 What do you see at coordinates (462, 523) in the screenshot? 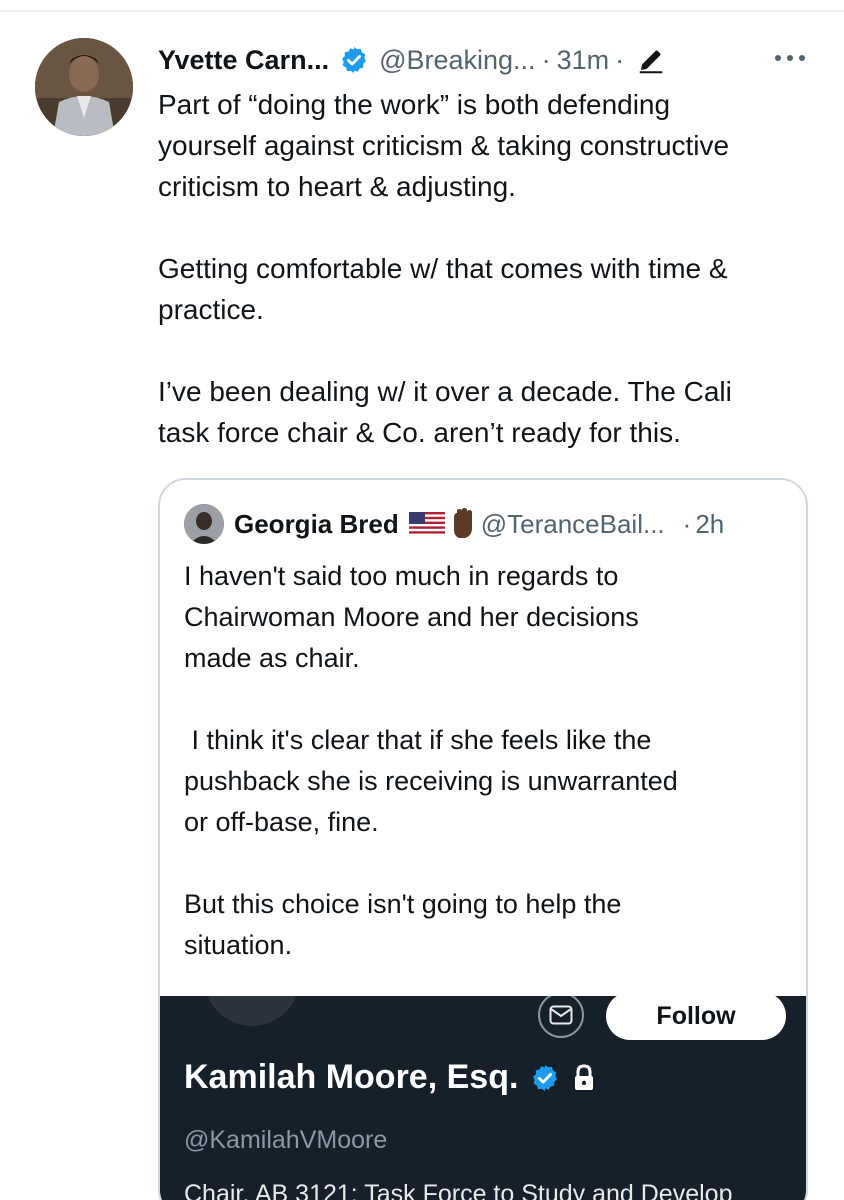
I see `raised-fist-icon` at bounding box center [462, 523].